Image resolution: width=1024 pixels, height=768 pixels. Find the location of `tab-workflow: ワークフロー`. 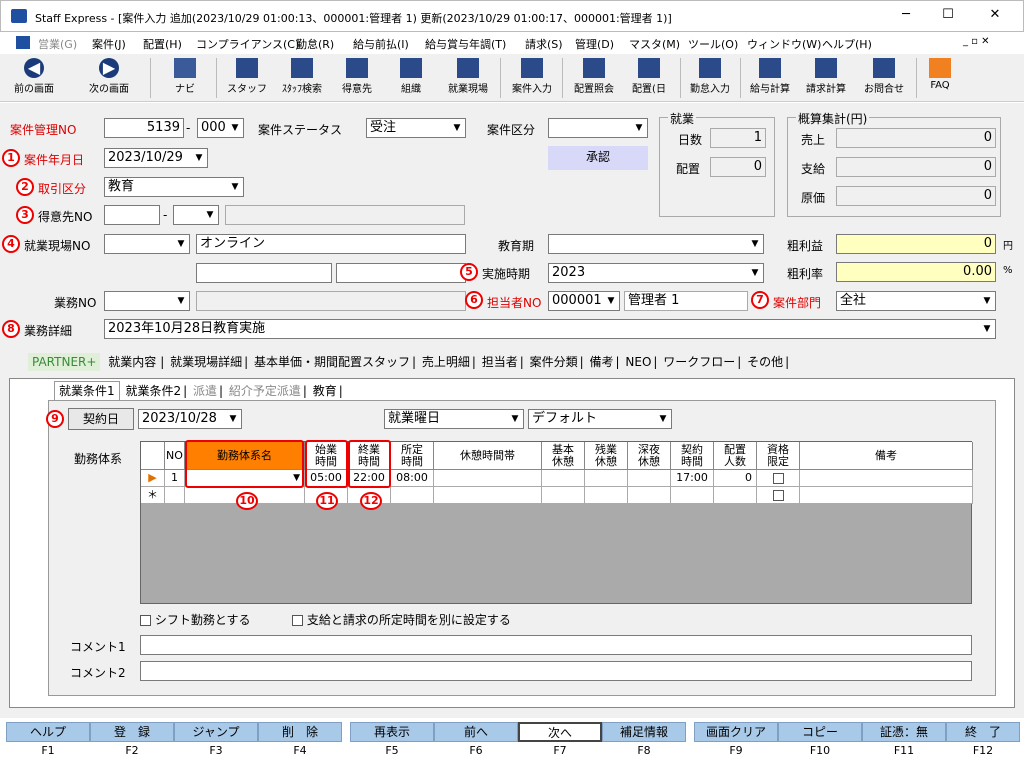

tab-workflow: ワークフロー is located at coordinates (699, 362).